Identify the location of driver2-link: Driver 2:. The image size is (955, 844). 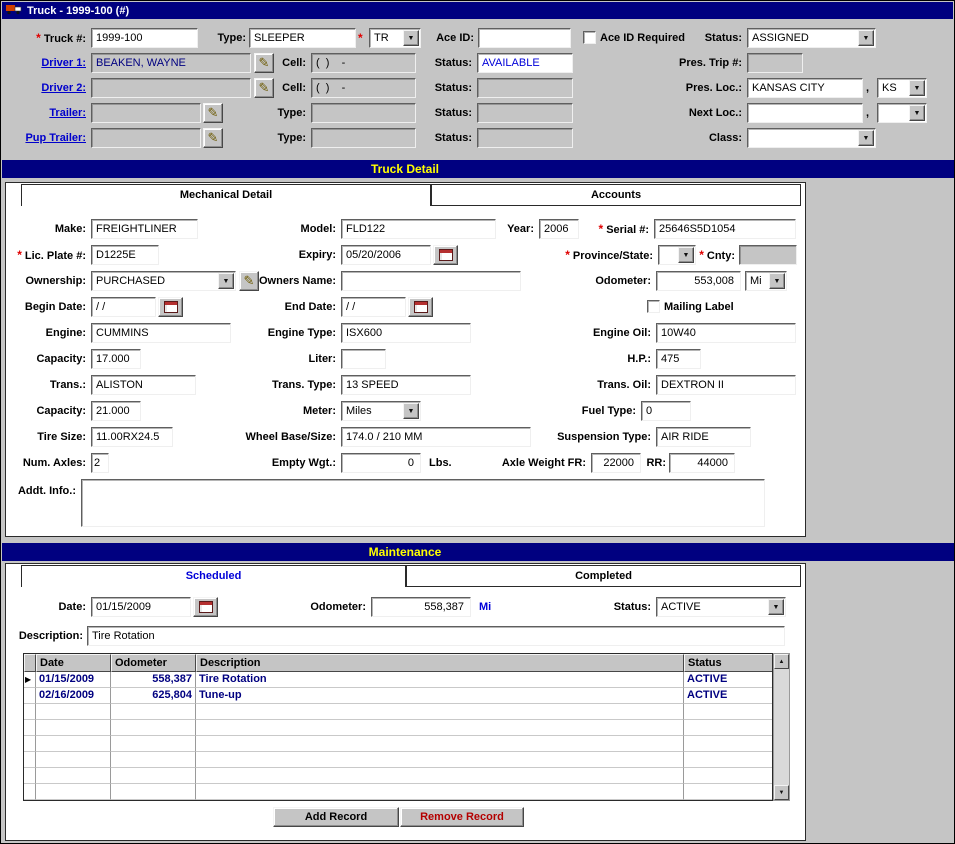
(43, 88).